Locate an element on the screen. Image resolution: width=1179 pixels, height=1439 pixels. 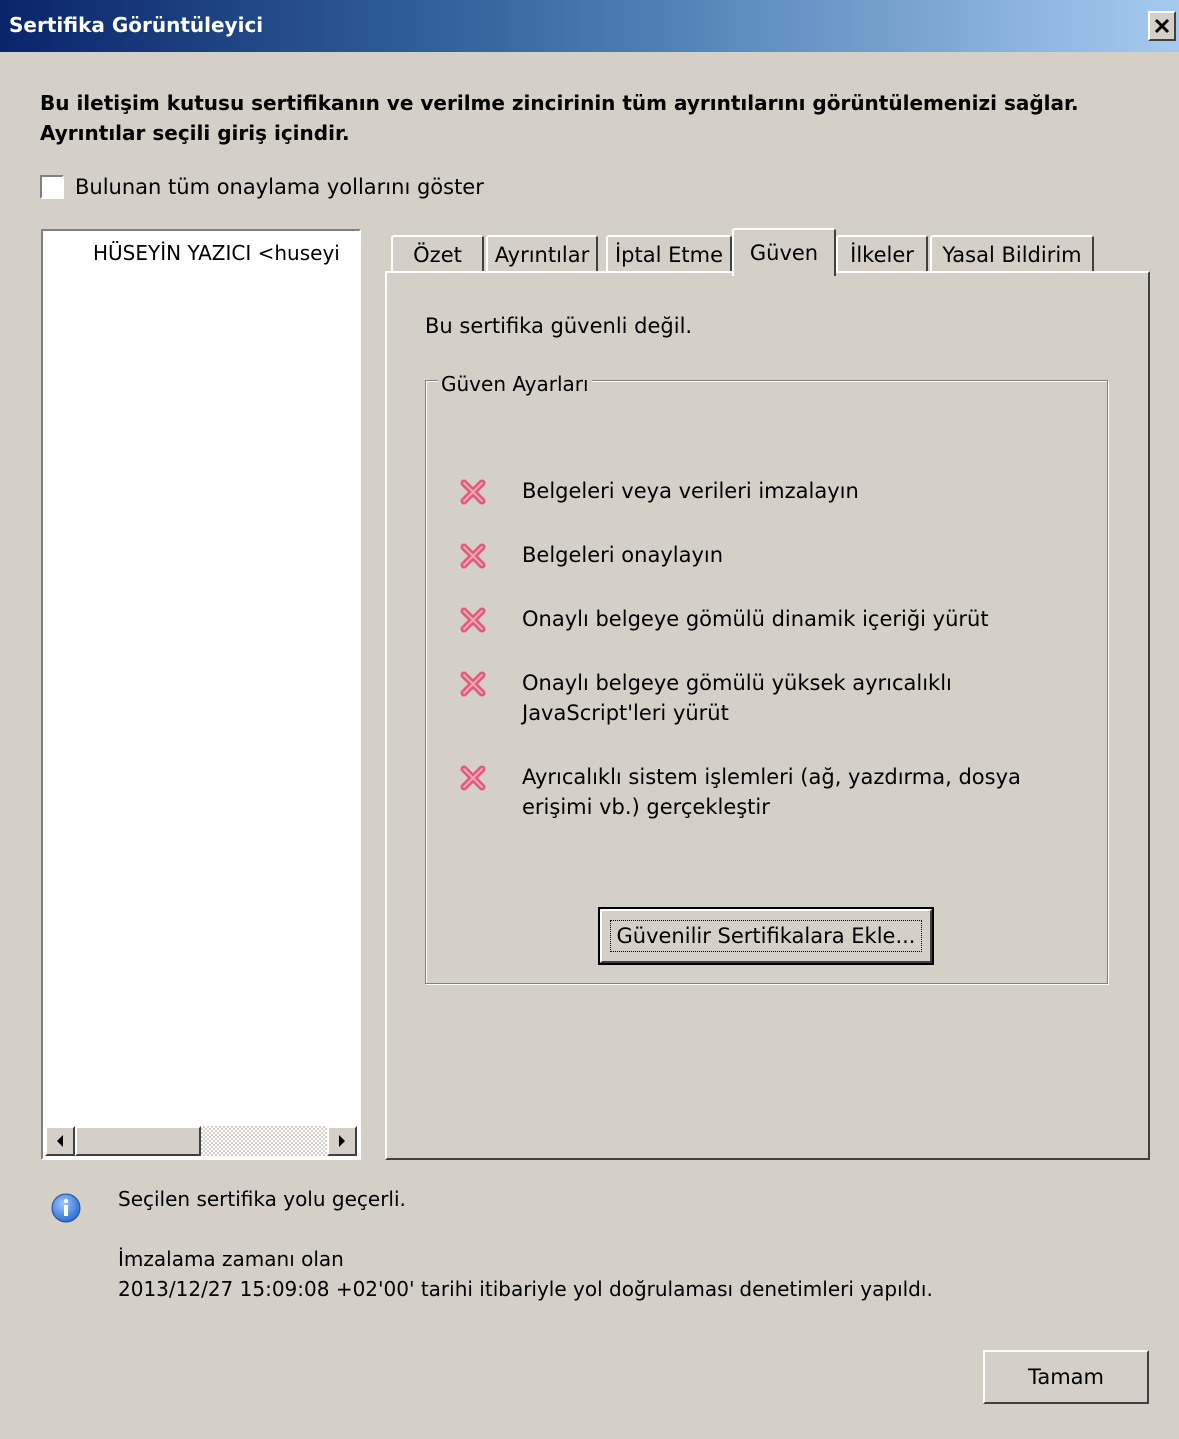
ok-button-label: Tamam is located at coordinates (1065, 1377).